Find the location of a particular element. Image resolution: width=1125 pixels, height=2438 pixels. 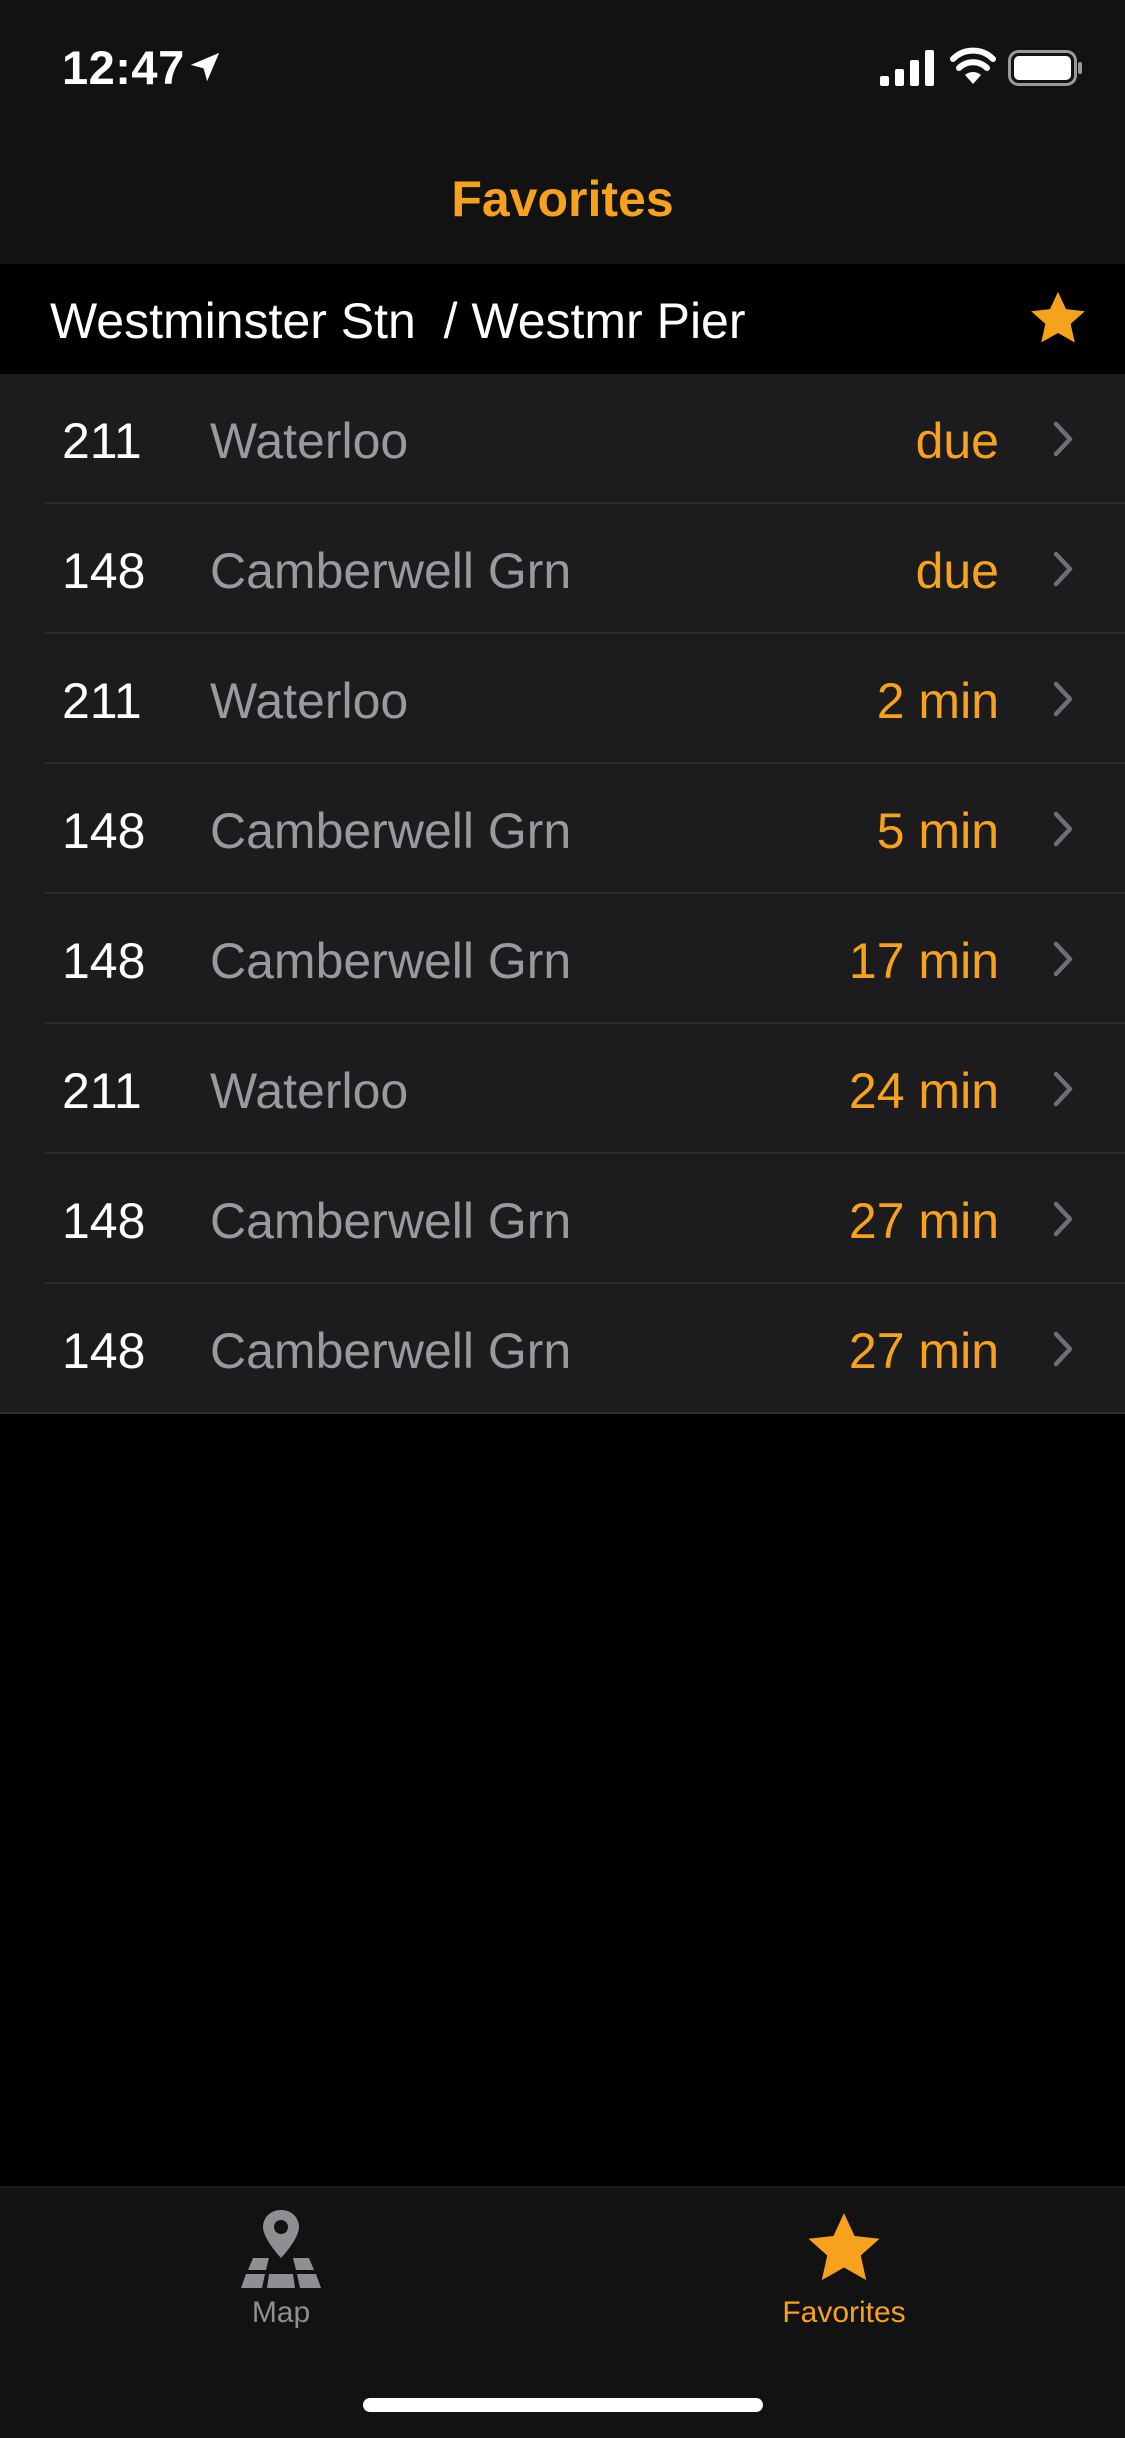

tab-map: Map is located at coordinates (281, 2273).